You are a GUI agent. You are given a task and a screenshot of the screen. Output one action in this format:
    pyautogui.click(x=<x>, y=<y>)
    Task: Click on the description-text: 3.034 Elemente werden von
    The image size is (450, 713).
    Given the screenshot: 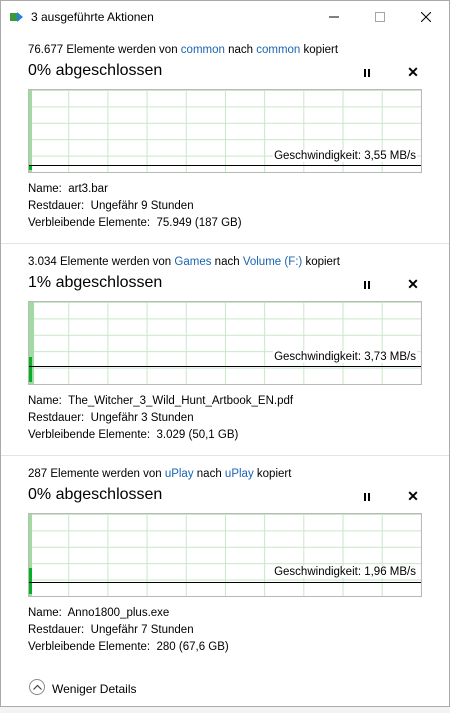 What is the action you would take?
    pyautogui.click(x=101, y=262)
    